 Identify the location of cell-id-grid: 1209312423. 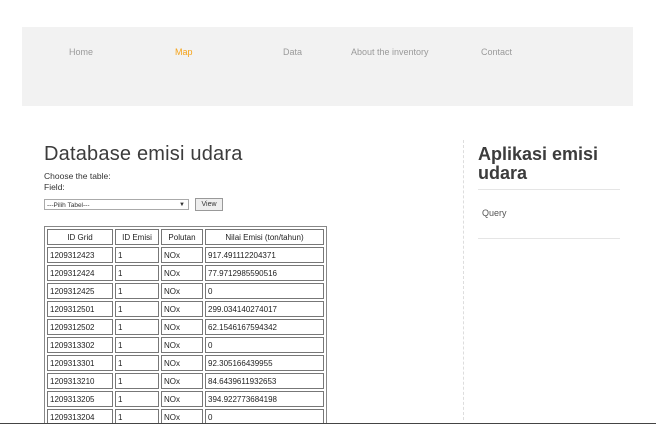
(80, 255).